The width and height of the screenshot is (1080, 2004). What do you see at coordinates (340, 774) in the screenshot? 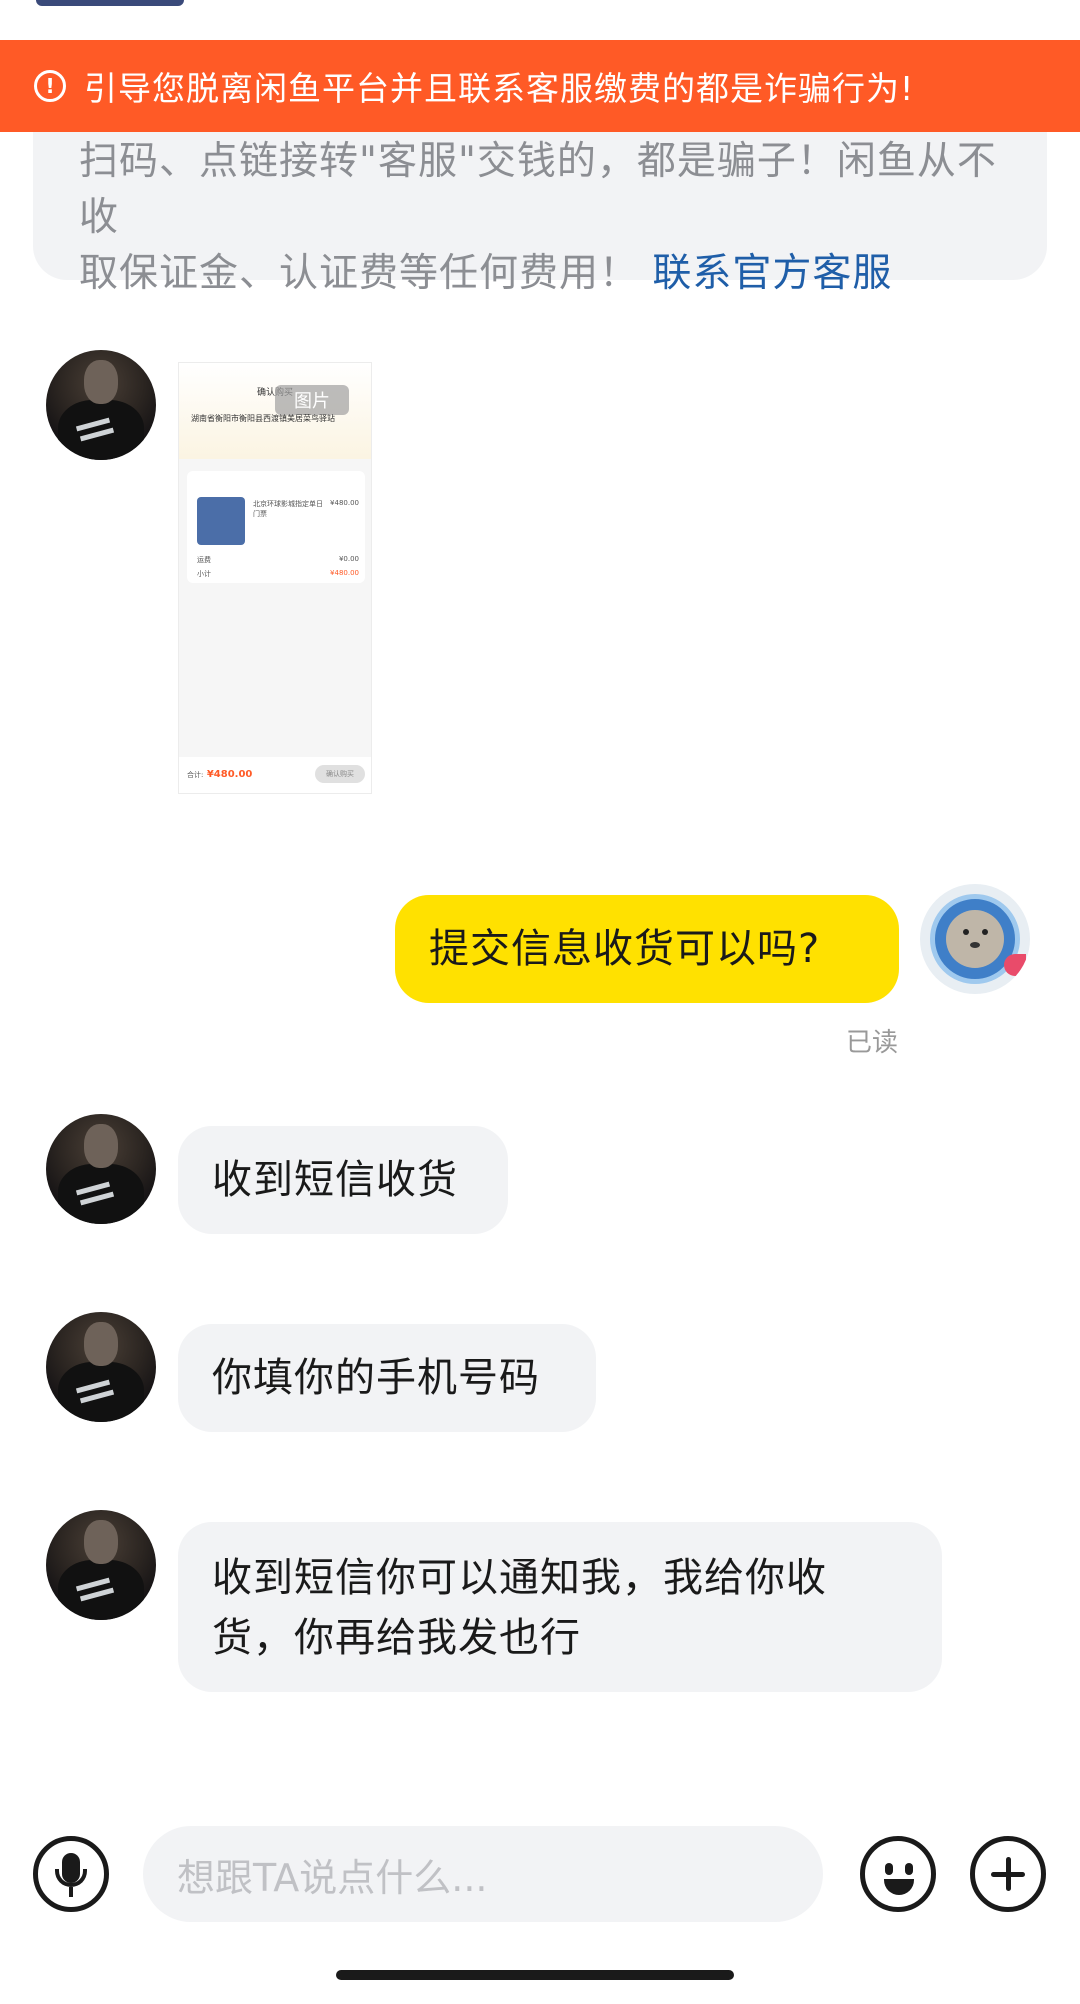
I see `image-confirm-button: 确认购买` at bounding box center [340, 774].